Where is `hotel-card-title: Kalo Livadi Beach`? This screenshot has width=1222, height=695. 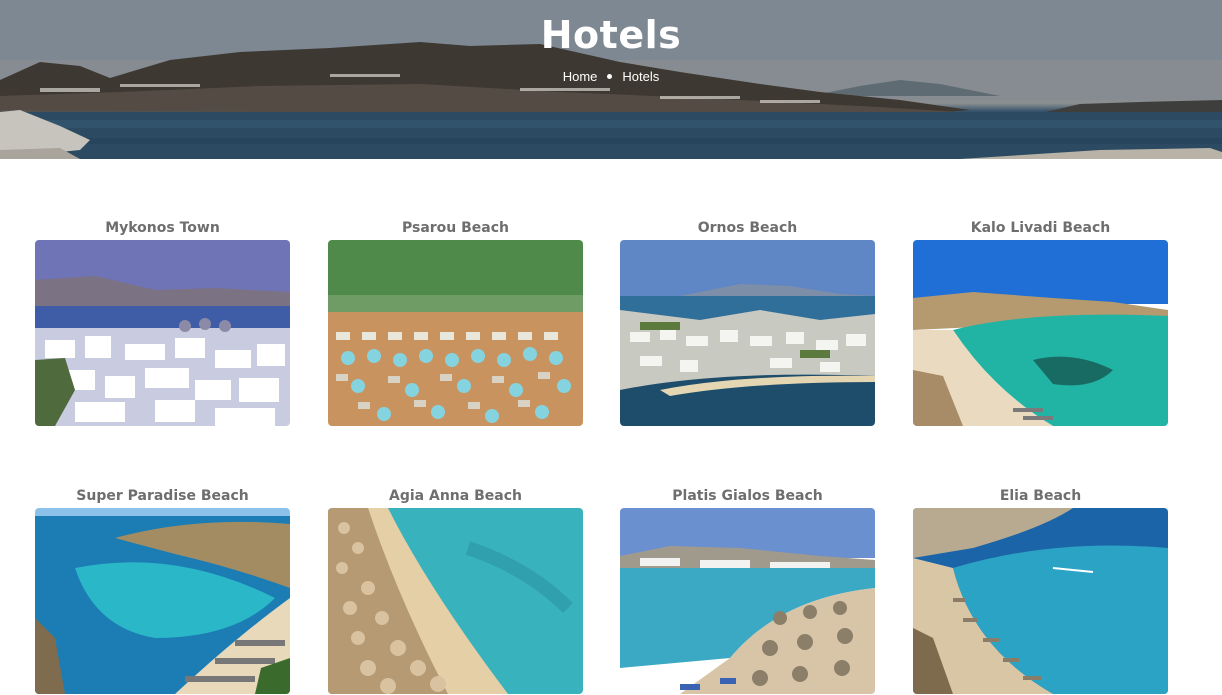 hotel-card-title: Kalo Livadi Beach is located at coordinates (1040, 228).